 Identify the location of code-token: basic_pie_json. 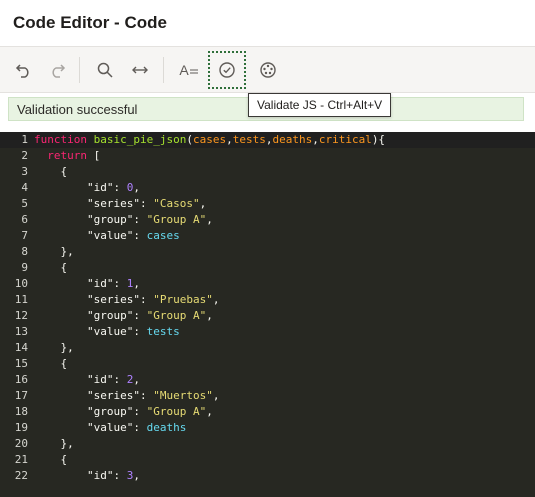
(140, 139).